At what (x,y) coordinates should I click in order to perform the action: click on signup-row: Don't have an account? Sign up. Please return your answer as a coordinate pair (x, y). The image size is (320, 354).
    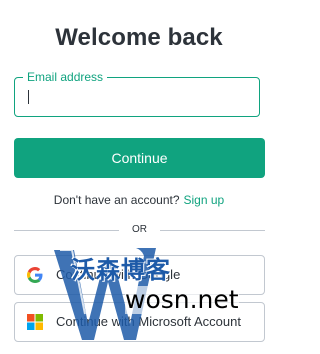
    Looking at the image, I should click on (139, 200).